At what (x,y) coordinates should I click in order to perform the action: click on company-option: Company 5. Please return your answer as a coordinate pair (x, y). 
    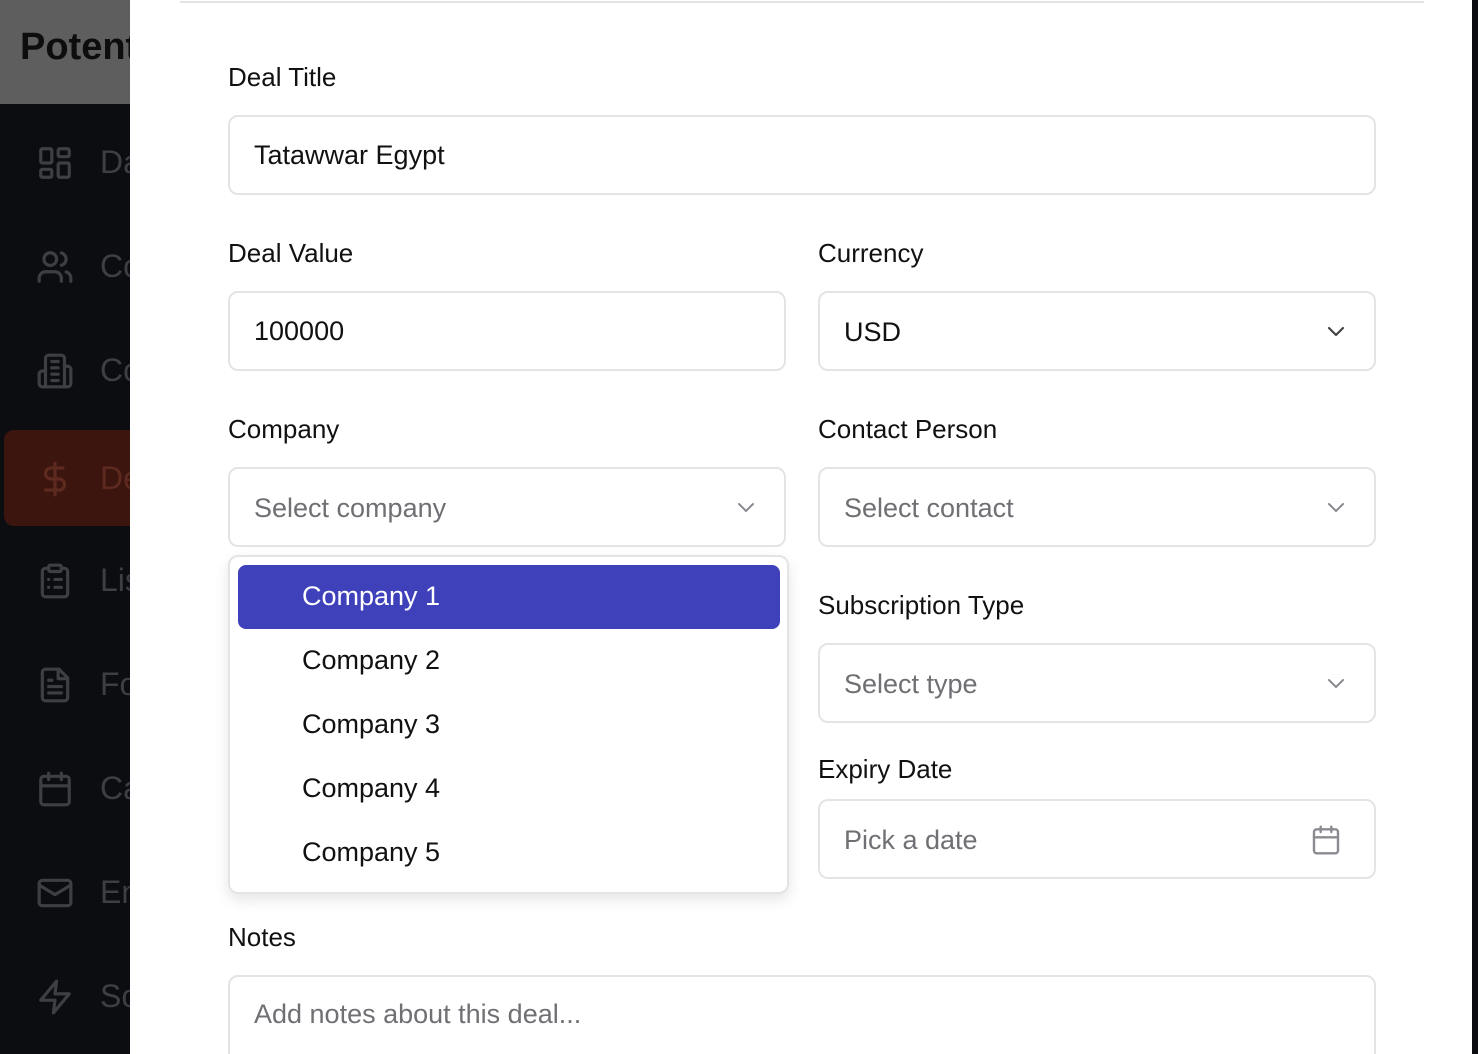
    Looking at the image, I should click on (509, 853).